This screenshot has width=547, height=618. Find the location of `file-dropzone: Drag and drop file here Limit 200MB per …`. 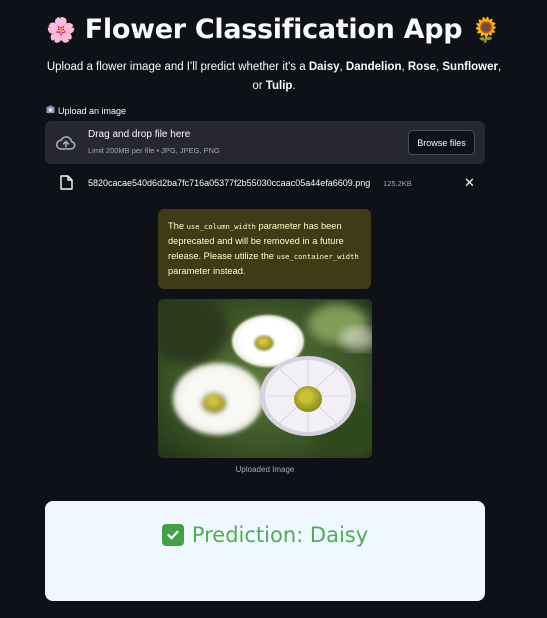

file-dropzone: Drag and drop file here Limit 200MB per … is located at coordinates (265, 142).